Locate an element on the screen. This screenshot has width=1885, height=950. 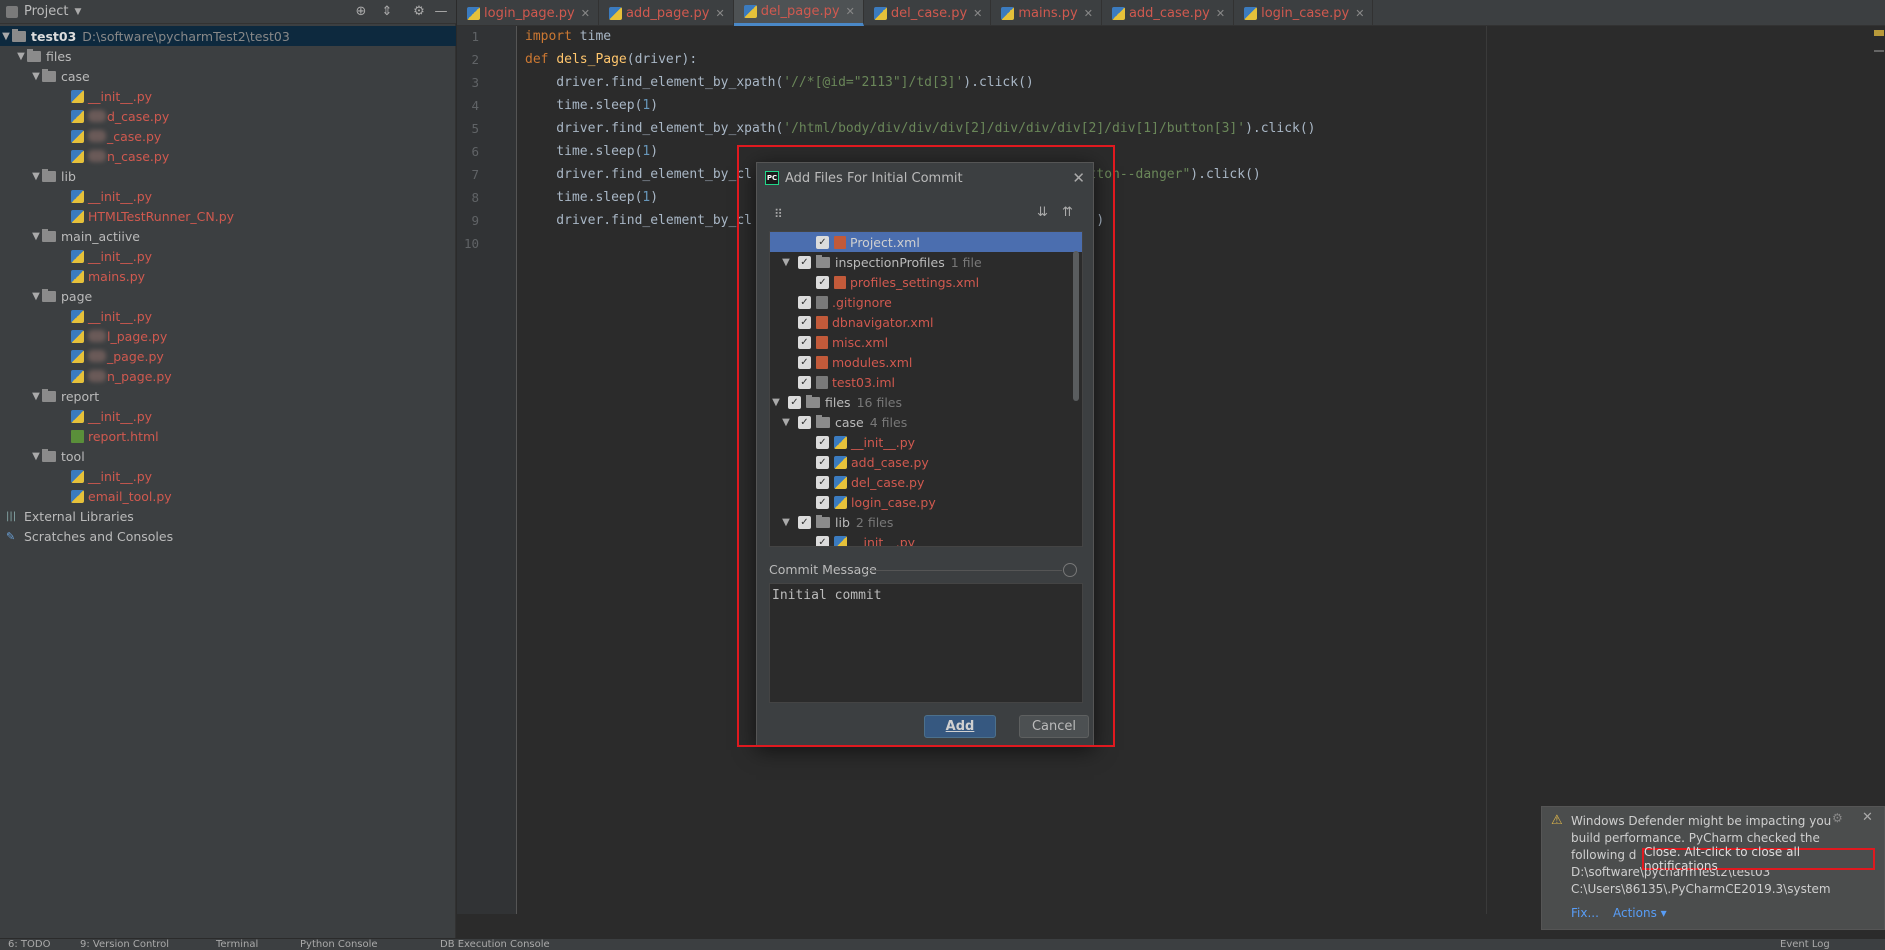
sidebar-item: ▼ files is located at coordinates (228, 56).